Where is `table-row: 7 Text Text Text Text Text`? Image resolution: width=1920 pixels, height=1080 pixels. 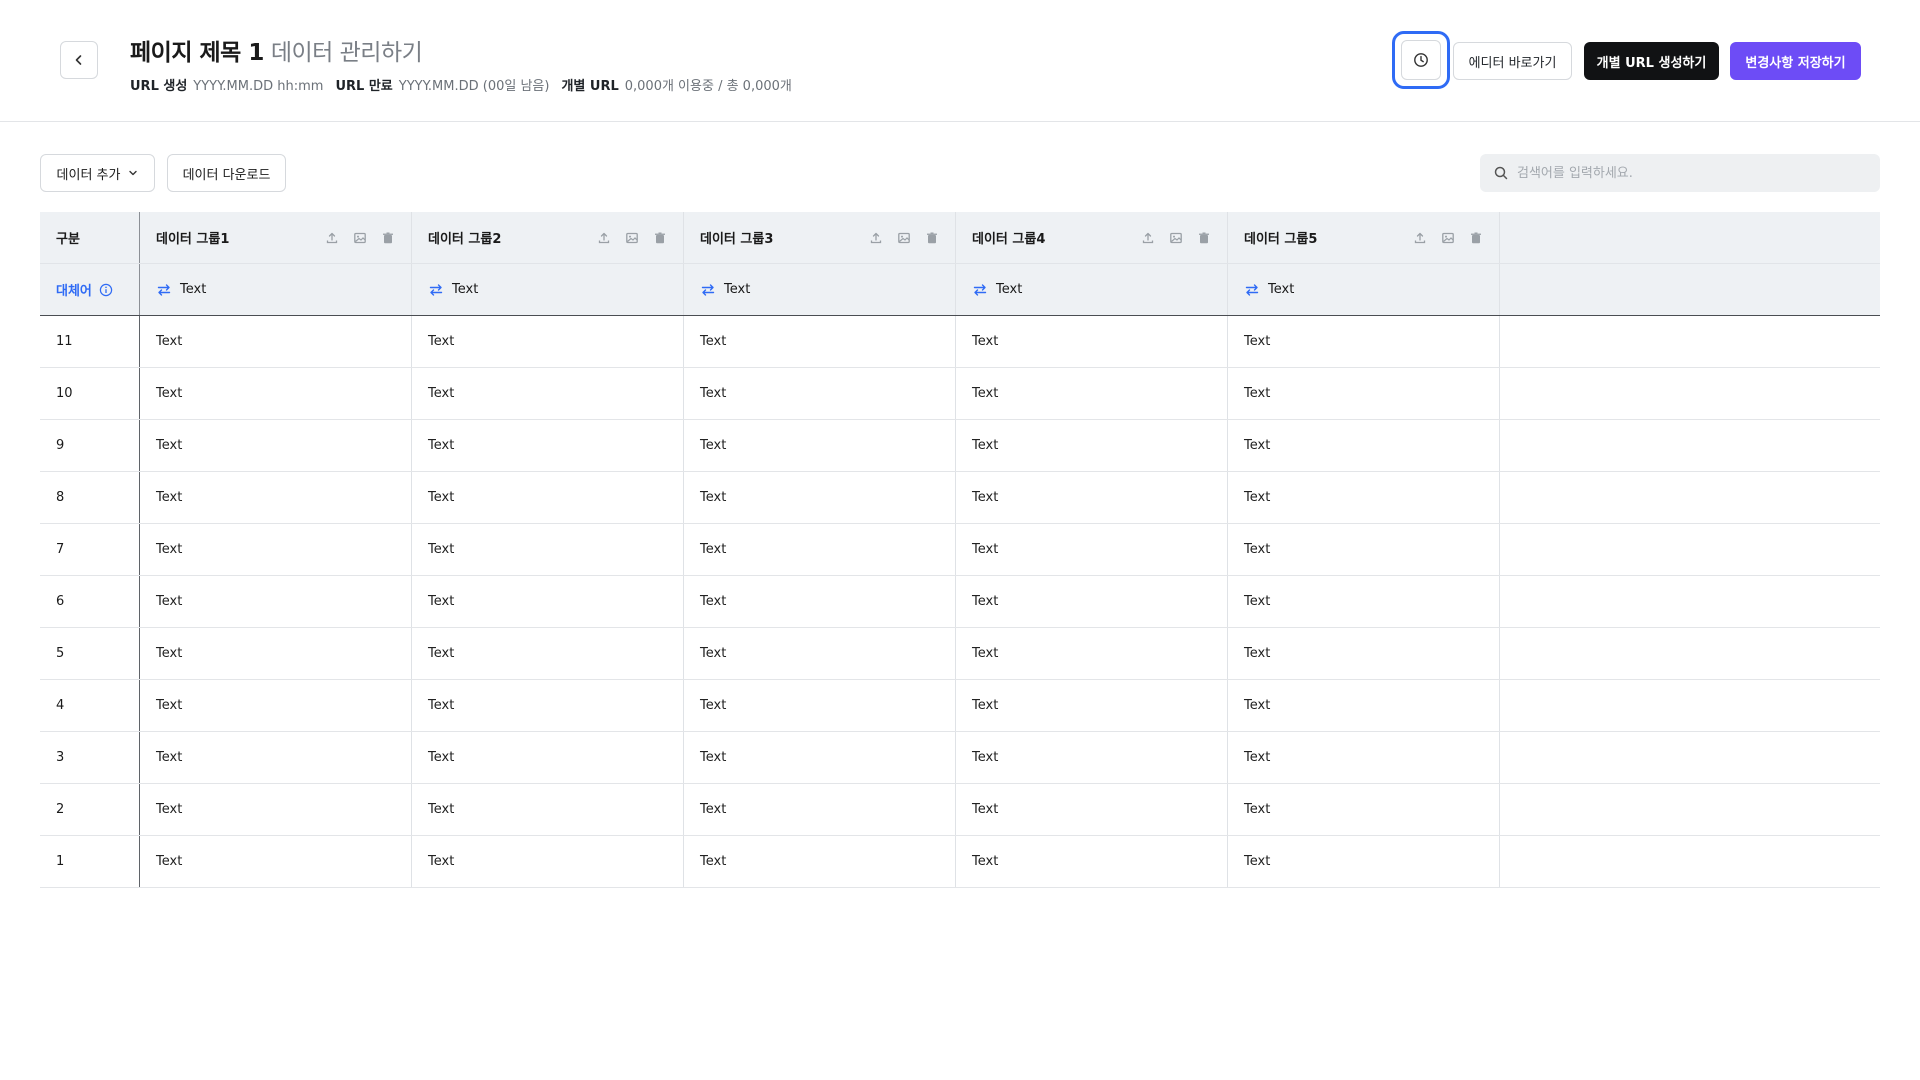 table-row: 7 Text Text Text Text Text is located at coordinates (960, 550).